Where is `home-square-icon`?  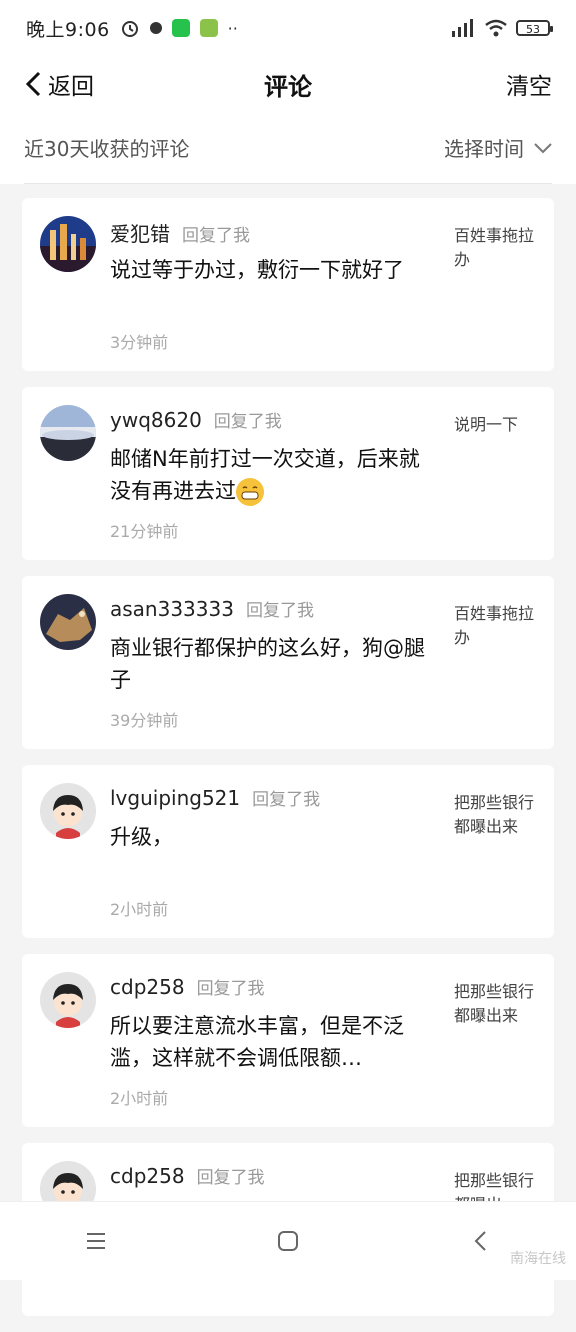
home-square-icon is located at coordinates (288, 1241).